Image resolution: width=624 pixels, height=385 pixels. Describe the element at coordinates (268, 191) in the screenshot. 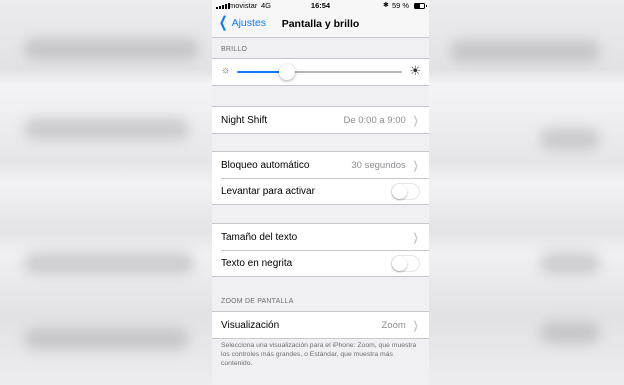

I see `raise-to-wake-label: Levantar para activar` at that location.